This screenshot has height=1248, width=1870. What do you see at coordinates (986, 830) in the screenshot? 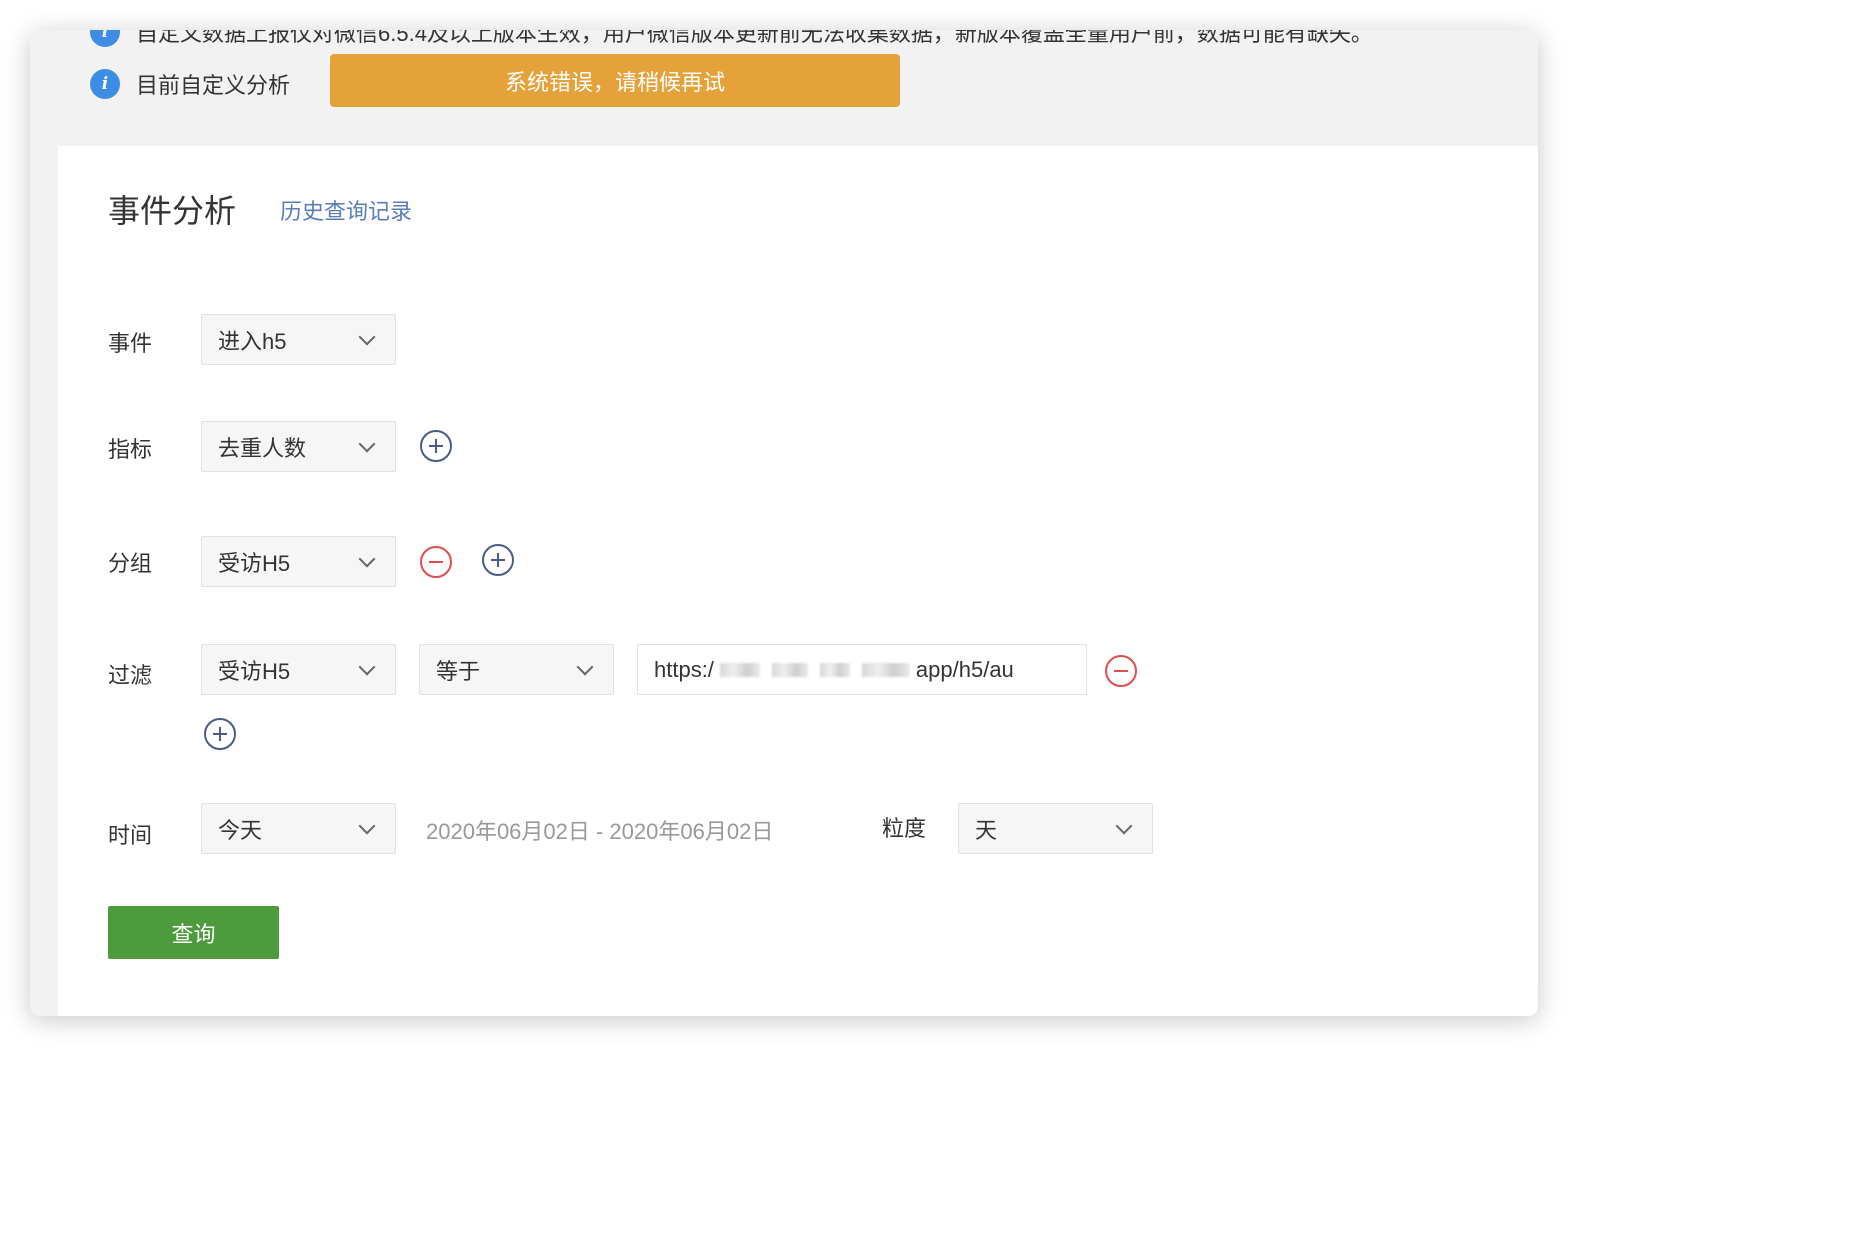
I see `granularity-value: 天` at bounding box center [986, 830].